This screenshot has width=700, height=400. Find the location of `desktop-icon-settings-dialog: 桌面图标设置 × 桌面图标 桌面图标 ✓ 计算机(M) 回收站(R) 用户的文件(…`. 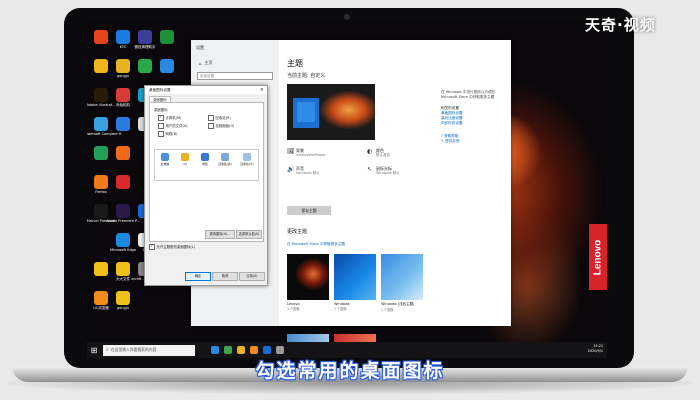

desktop-icon-settings-dialog: 桌面图标设置 × 桌面图标 桌面图标 ✓ 计算机(M) 回收站(R) 用户的文件(… is located at coordinates (206, 185).